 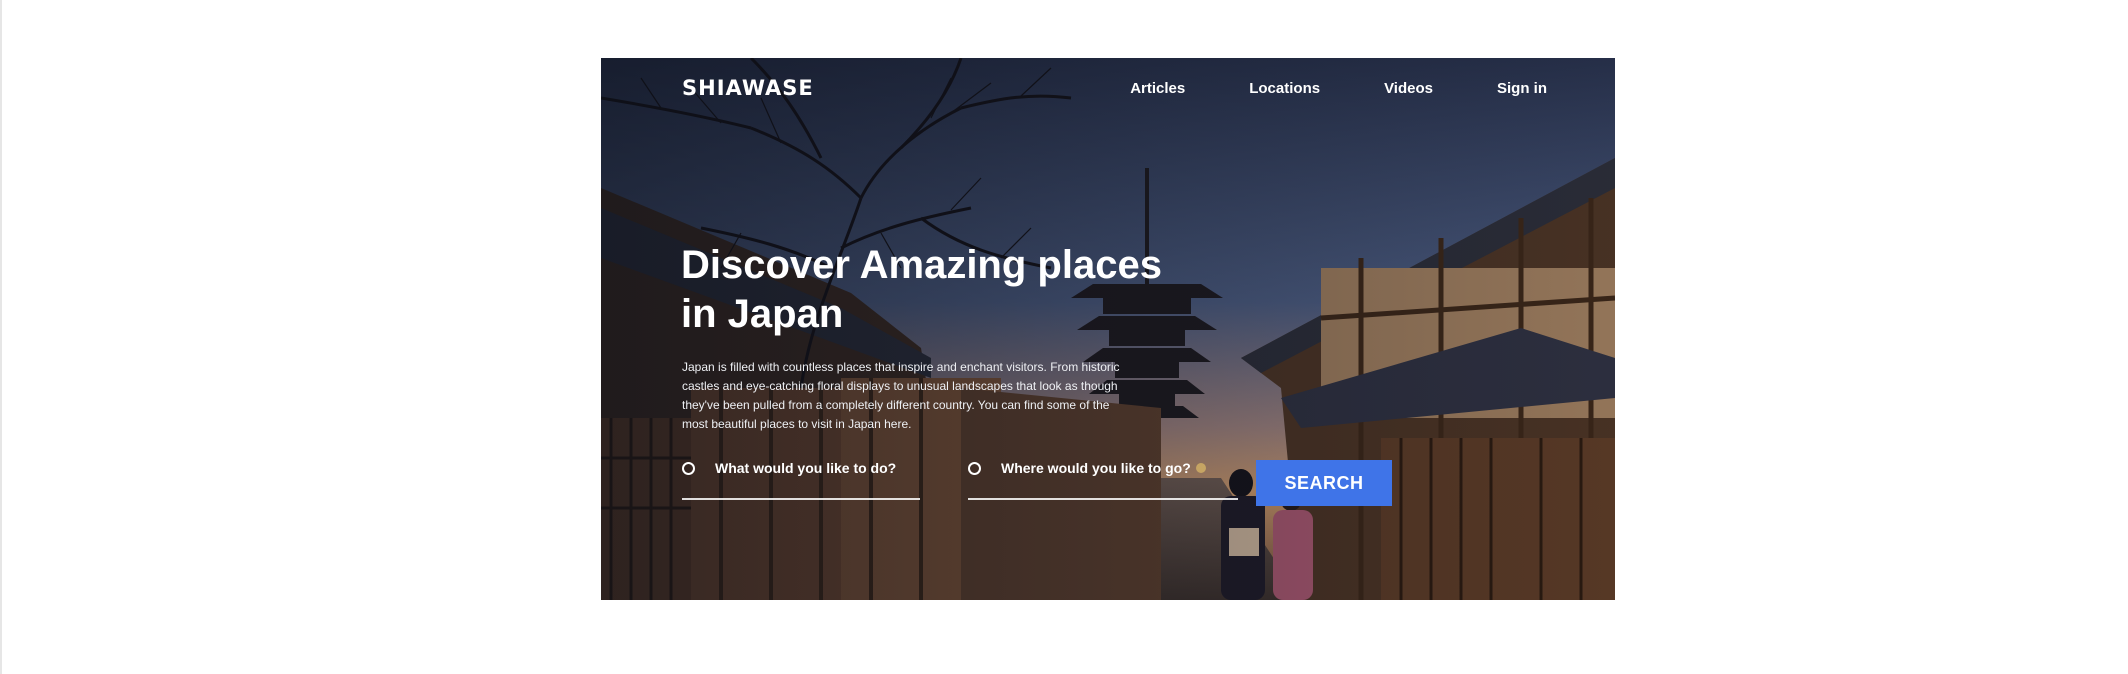 I want to click on nav-link-videos: Videos, so click(x=1408, y=88).